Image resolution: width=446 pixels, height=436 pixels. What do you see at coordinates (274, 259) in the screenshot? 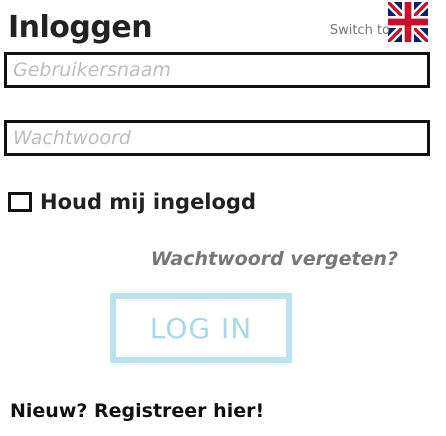
I see `forgot-password-link: Wachtwoord vergeten?` at bounding box center [274, 259].